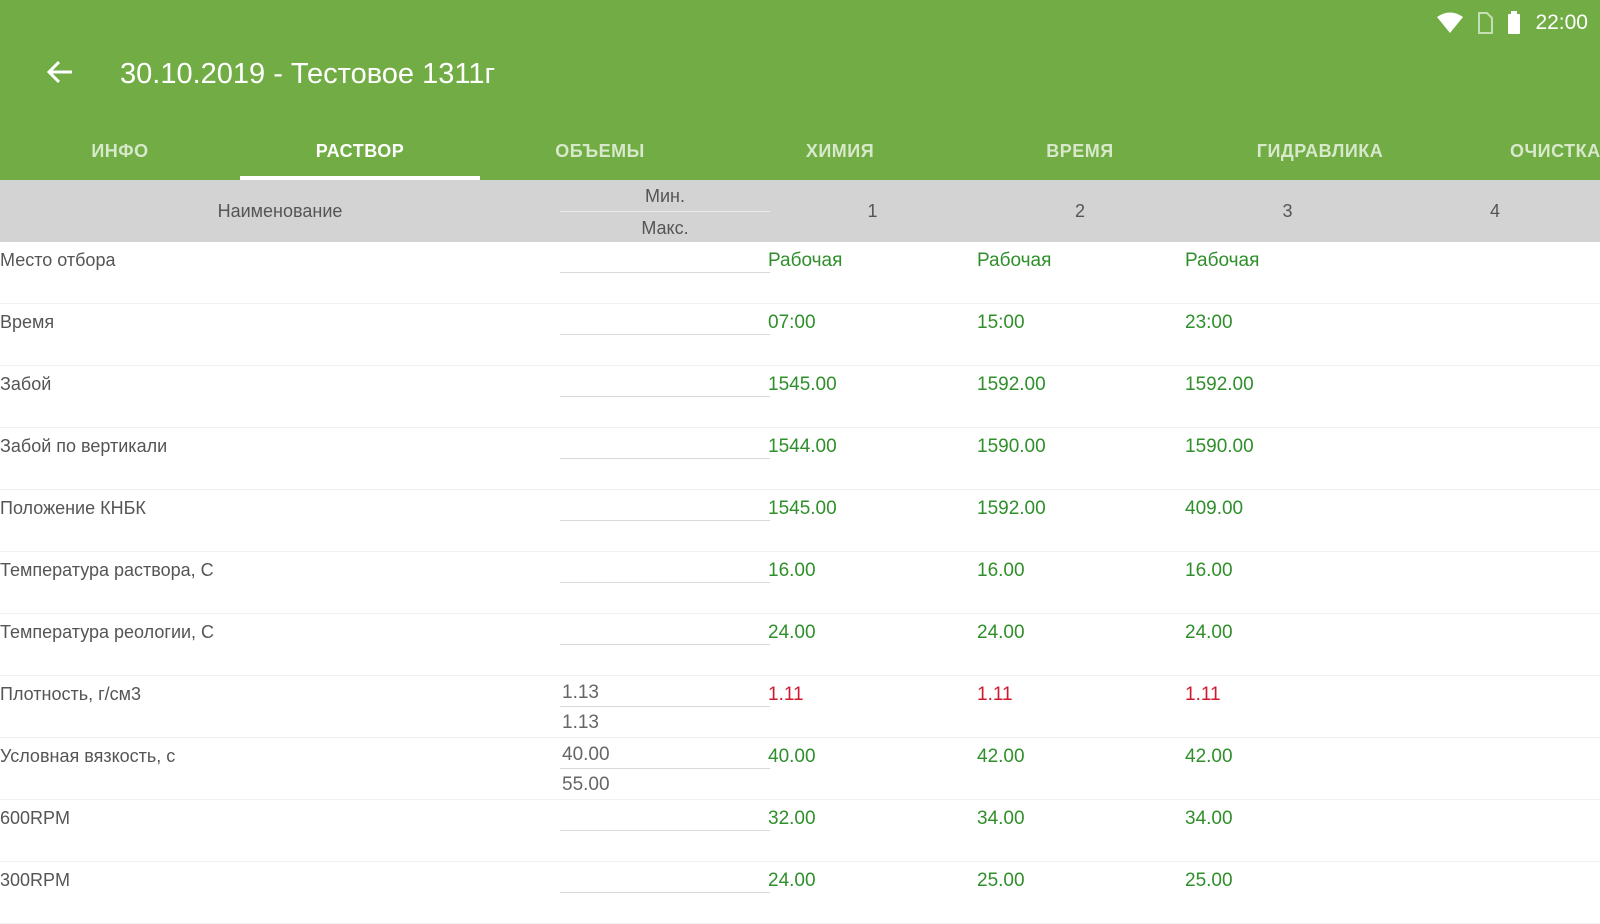 The width and height of the screenshot is (1600, 924). I want to click on table-row: Забой по вертикали 1544.00 1590.00 1590.00, so click(800, 459).